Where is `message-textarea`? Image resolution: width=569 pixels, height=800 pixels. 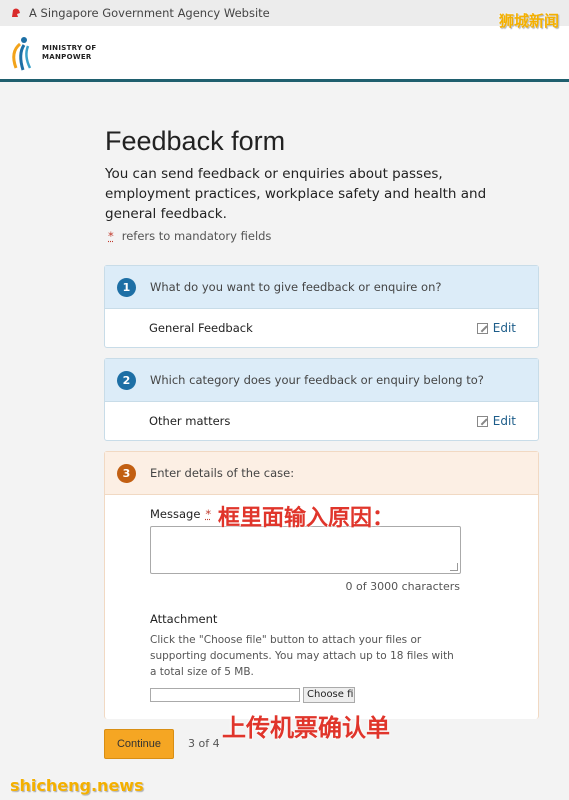
message-textarea is located at coordinates (305, 550).